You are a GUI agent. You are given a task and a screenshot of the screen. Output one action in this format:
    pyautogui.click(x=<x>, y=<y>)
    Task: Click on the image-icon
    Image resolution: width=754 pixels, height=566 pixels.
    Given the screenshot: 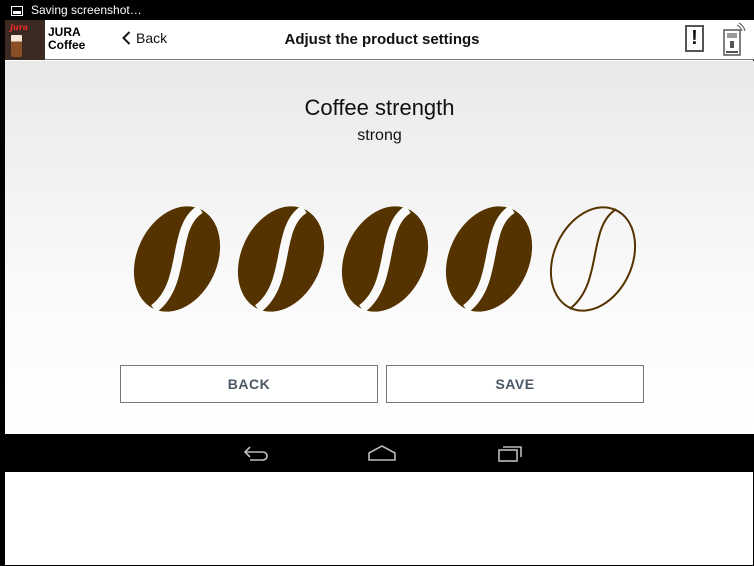 What is the action you would take?
    pyautogui.click(x=17, y=10)
    